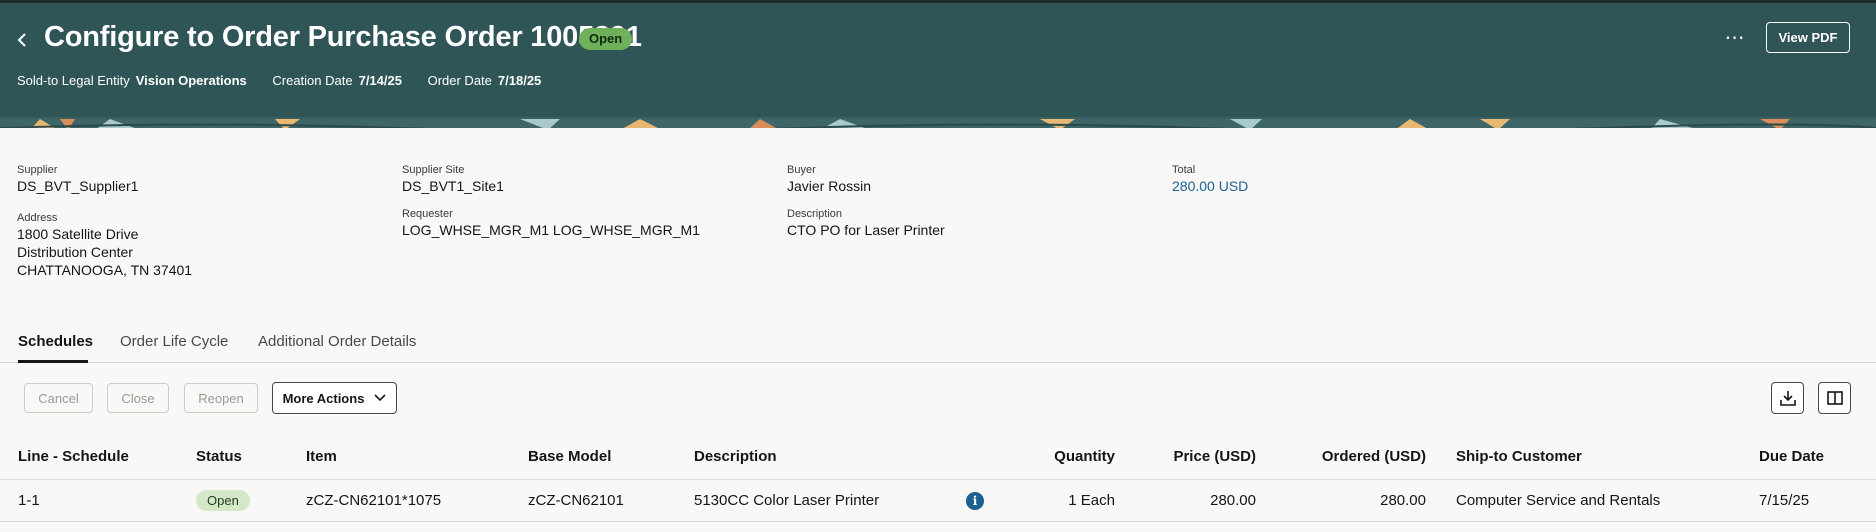 The height and width of the screenshot is (532, 1876). I want to click on cancel-button: Cancel, so click(58, 398).